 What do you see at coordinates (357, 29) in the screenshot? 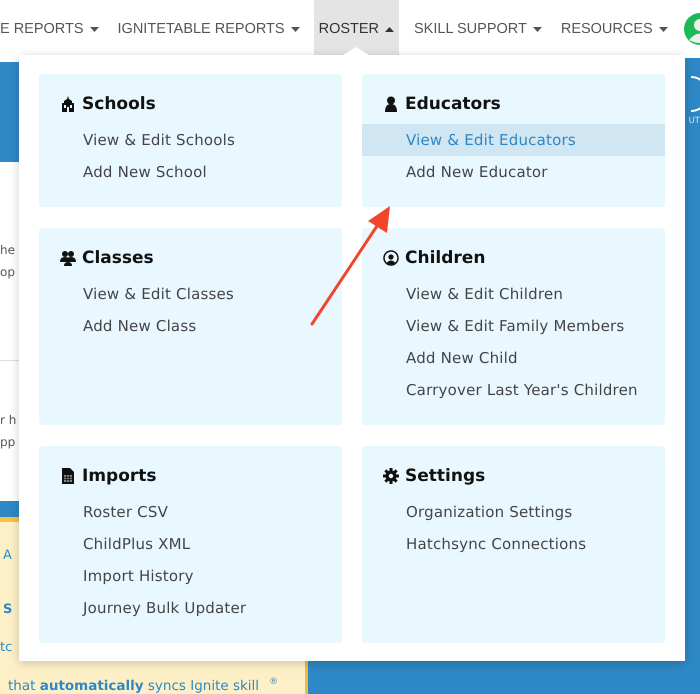
I see `nav-menu: ROSTER` at bounding box center [357, 29].